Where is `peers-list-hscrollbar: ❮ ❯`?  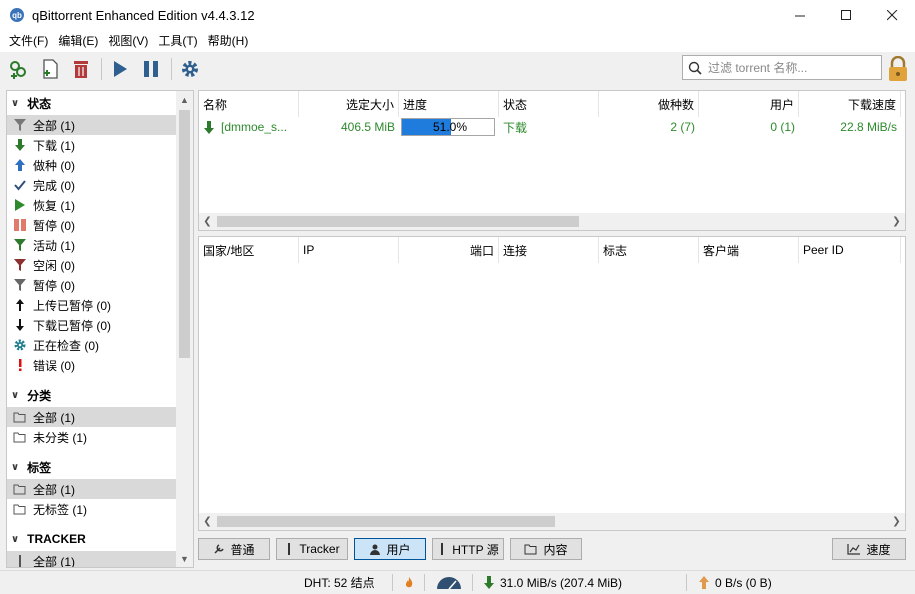
peers-list-hscrollbar: ❮ ❯ is located at coordinates (552, 521).